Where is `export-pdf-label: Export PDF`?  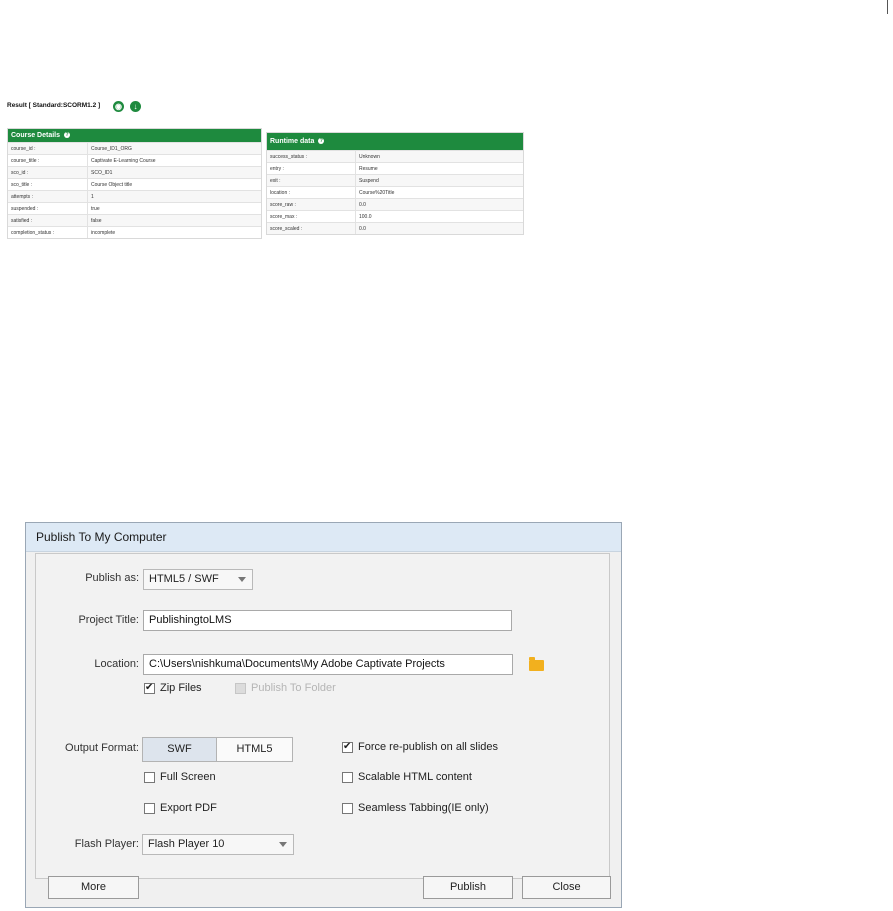 export-pdf-label: Export PDF is located at coordinates (188, 808).